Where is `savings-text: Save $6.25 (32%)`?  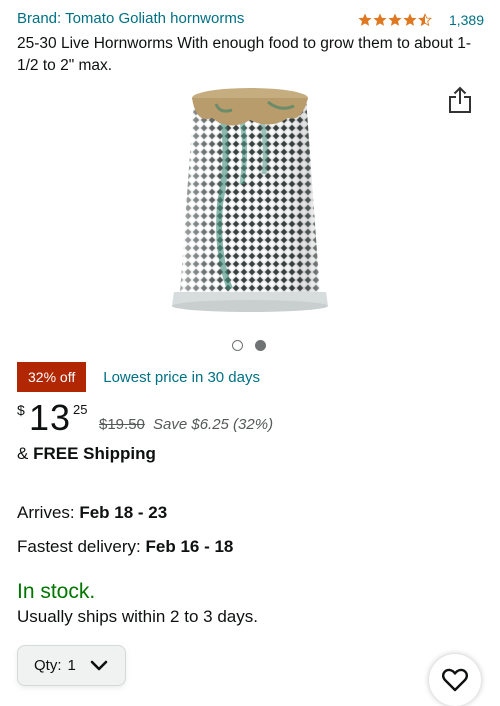 savings-text: Save $6.25 (32%) is located at coordinates (213, 424).